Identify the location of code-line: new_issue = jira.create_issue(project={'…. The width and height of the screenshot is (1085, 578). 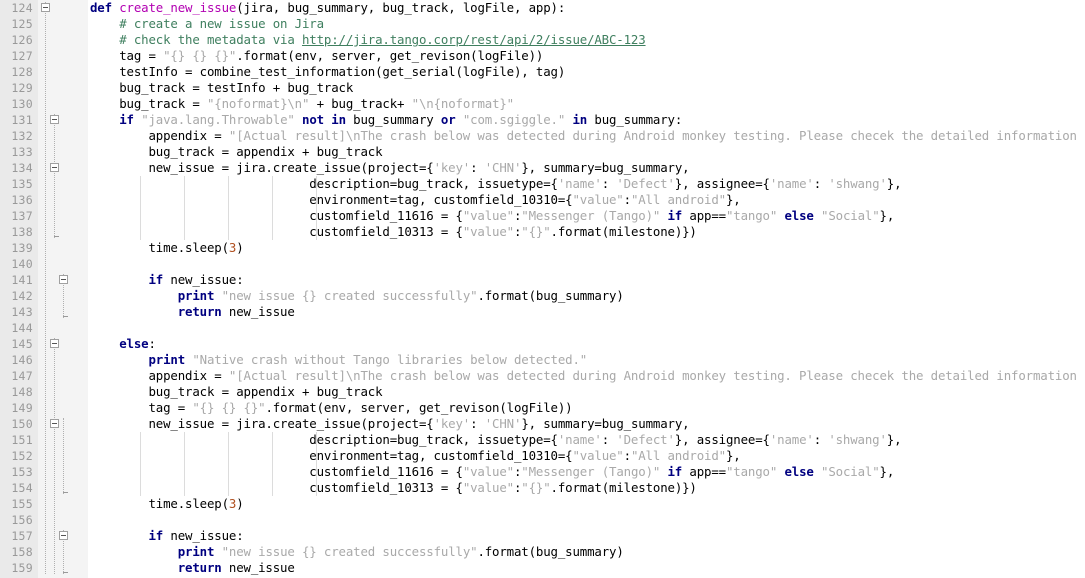
(587, 168).